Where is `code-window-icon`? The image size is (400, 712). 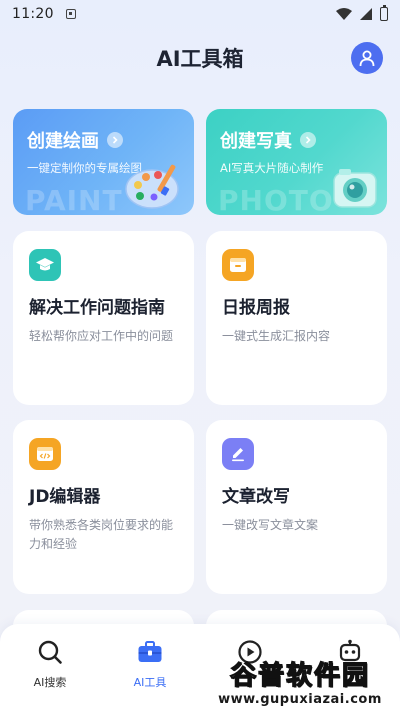 code-window-icon is located at coordinates (45, 454).